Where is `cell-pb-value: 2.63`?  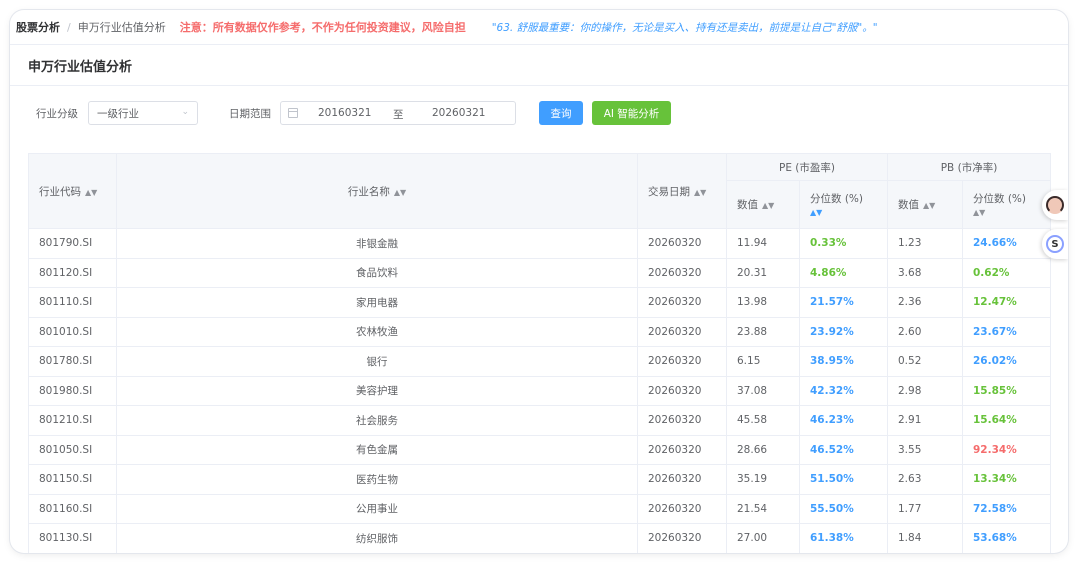 cell-pb-value: 2.63 is located at coordinates (925, 479).